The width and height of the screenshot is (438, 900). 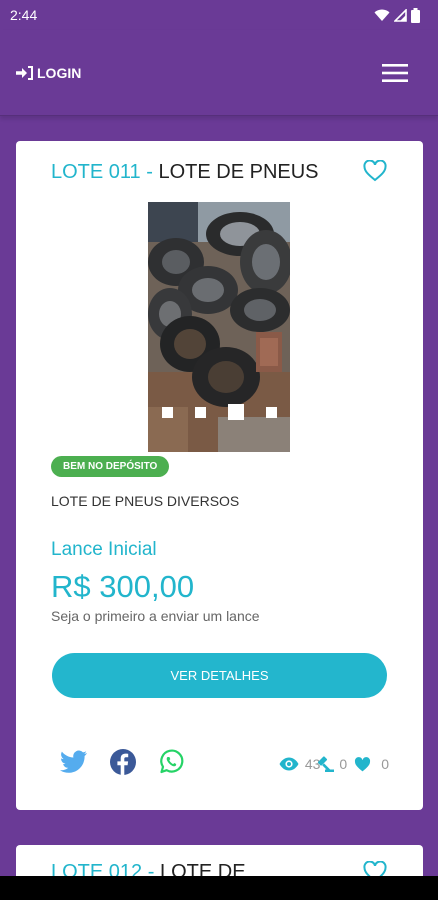 I want to click on lot-name: LOTE DE PNEUS, so click(x=238, y=172).